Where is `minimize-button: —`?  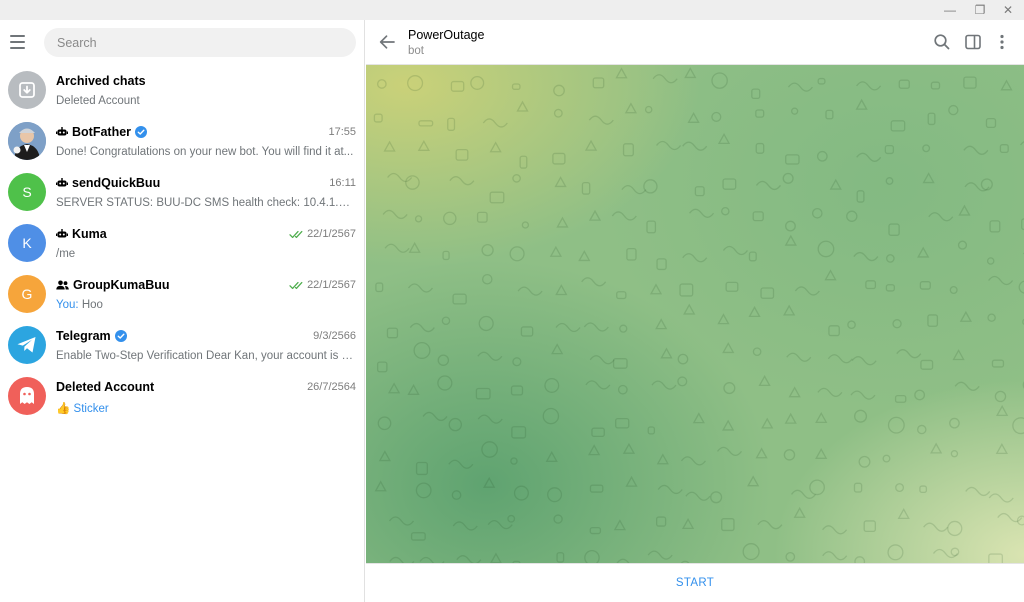
minimize-button: — is located at coordinates (950, 10).